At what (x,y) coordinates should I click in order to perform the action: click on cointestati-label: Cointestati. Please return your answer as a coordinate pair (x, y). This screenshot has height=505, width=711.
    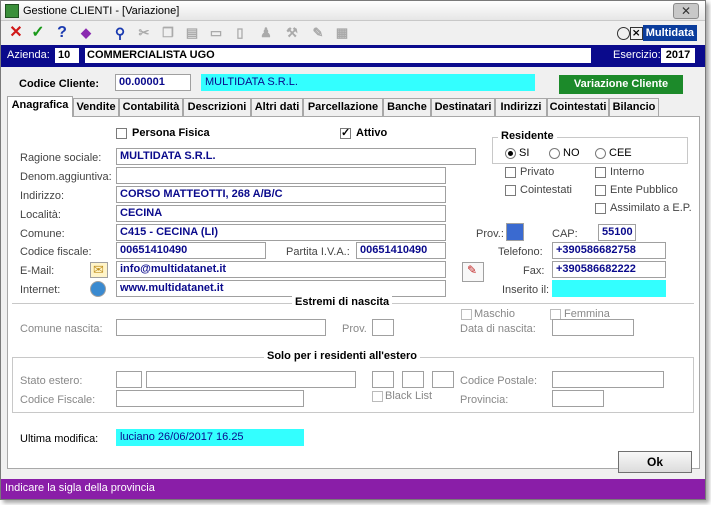
    Looking at the image, I should click on (546, 190).